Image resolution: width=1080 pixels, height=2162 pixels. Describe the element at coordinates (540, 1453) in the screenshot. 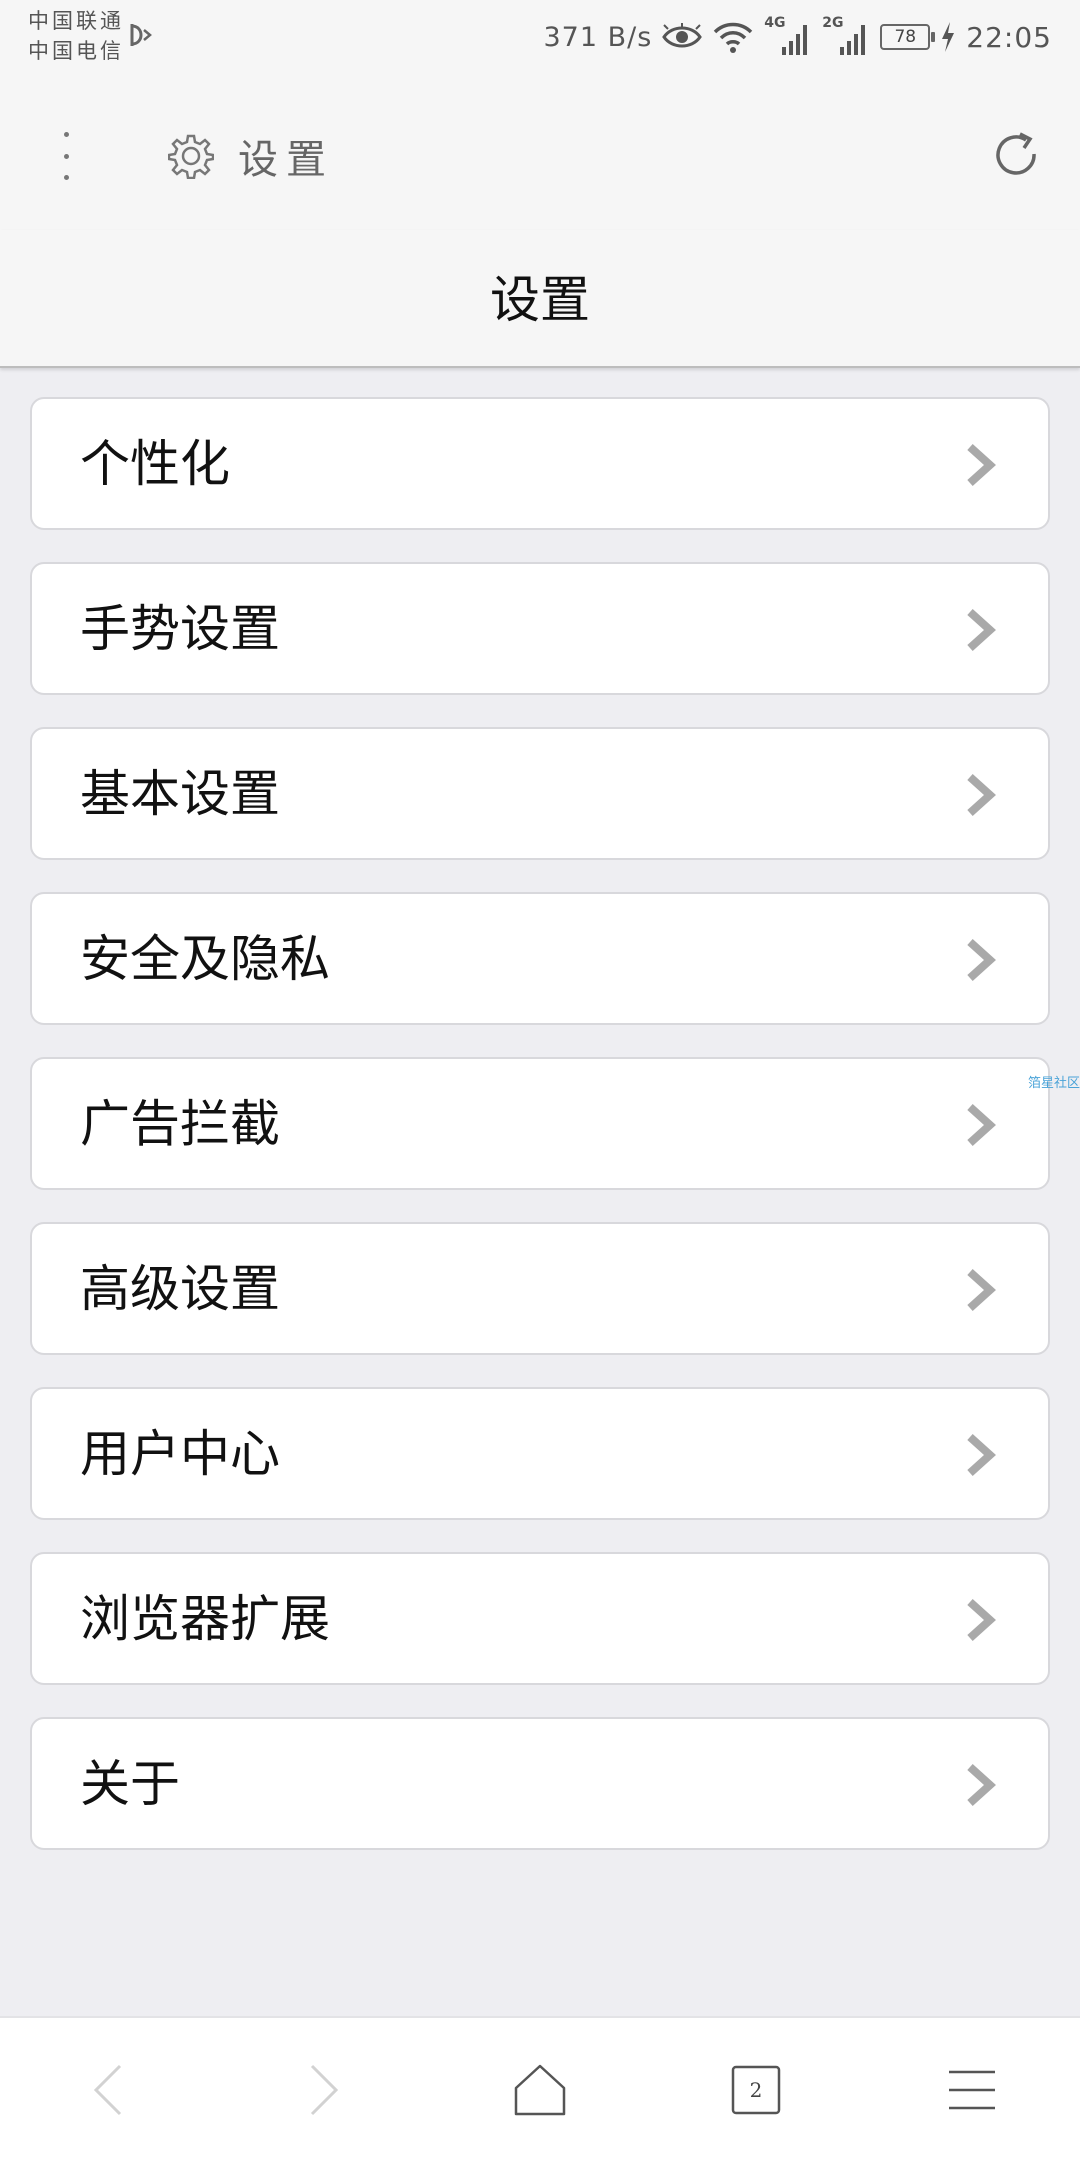

I see `menu-item-user-center: 用户中心` at that location.